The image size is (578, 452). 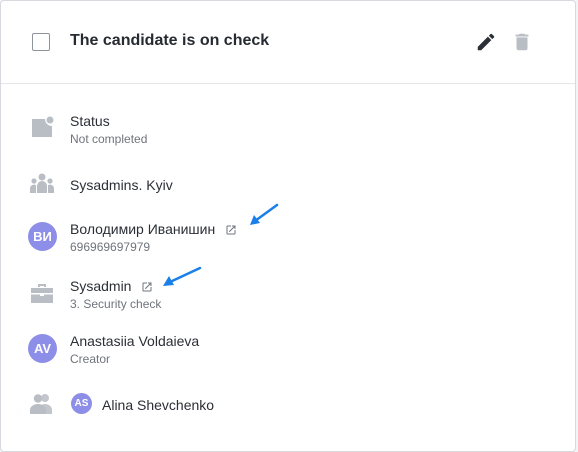 What do you see at coordinates (288, 241) in the screenshot?
I see `candidate-row: ВИ Володимир Иванишин 696969697979` at bounding box center [288, 241].